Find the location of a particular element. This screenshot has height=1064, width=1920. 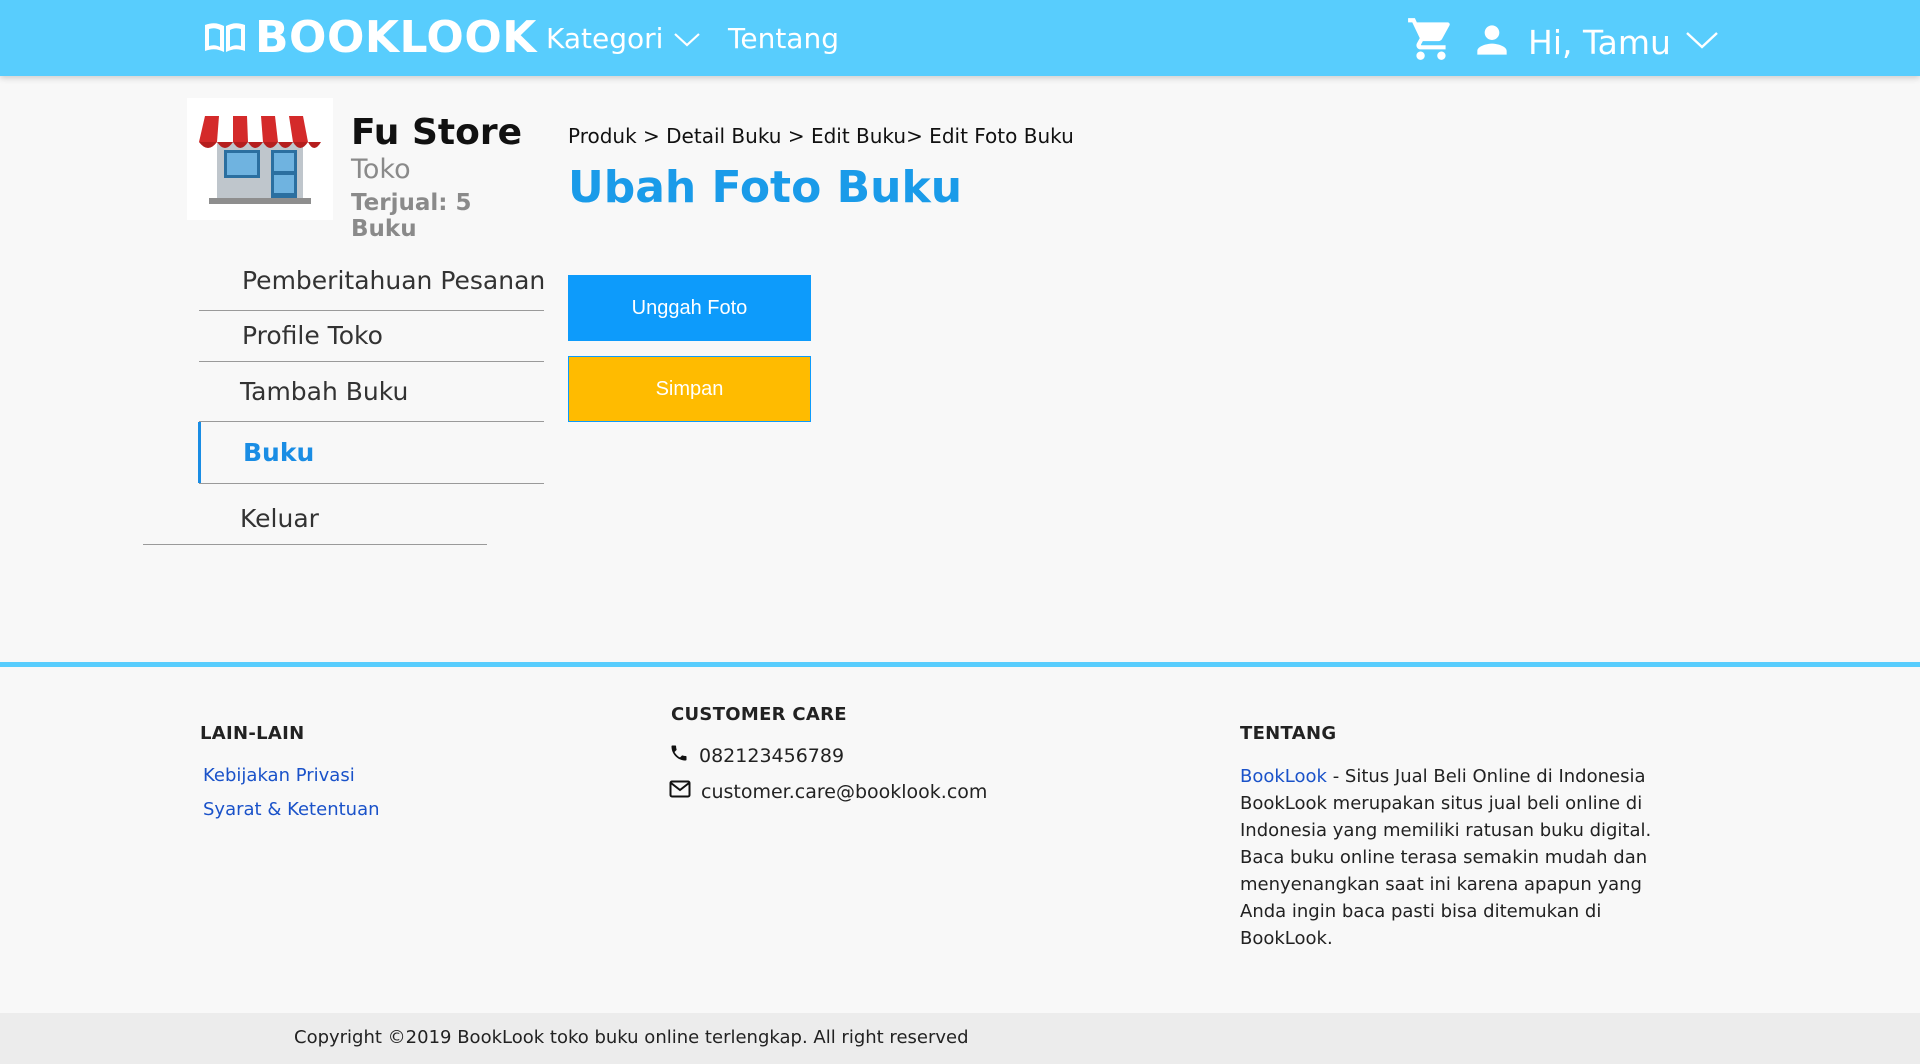

store-sold-count: Terjual: 5 Buku is located at coordinates (411, 216).